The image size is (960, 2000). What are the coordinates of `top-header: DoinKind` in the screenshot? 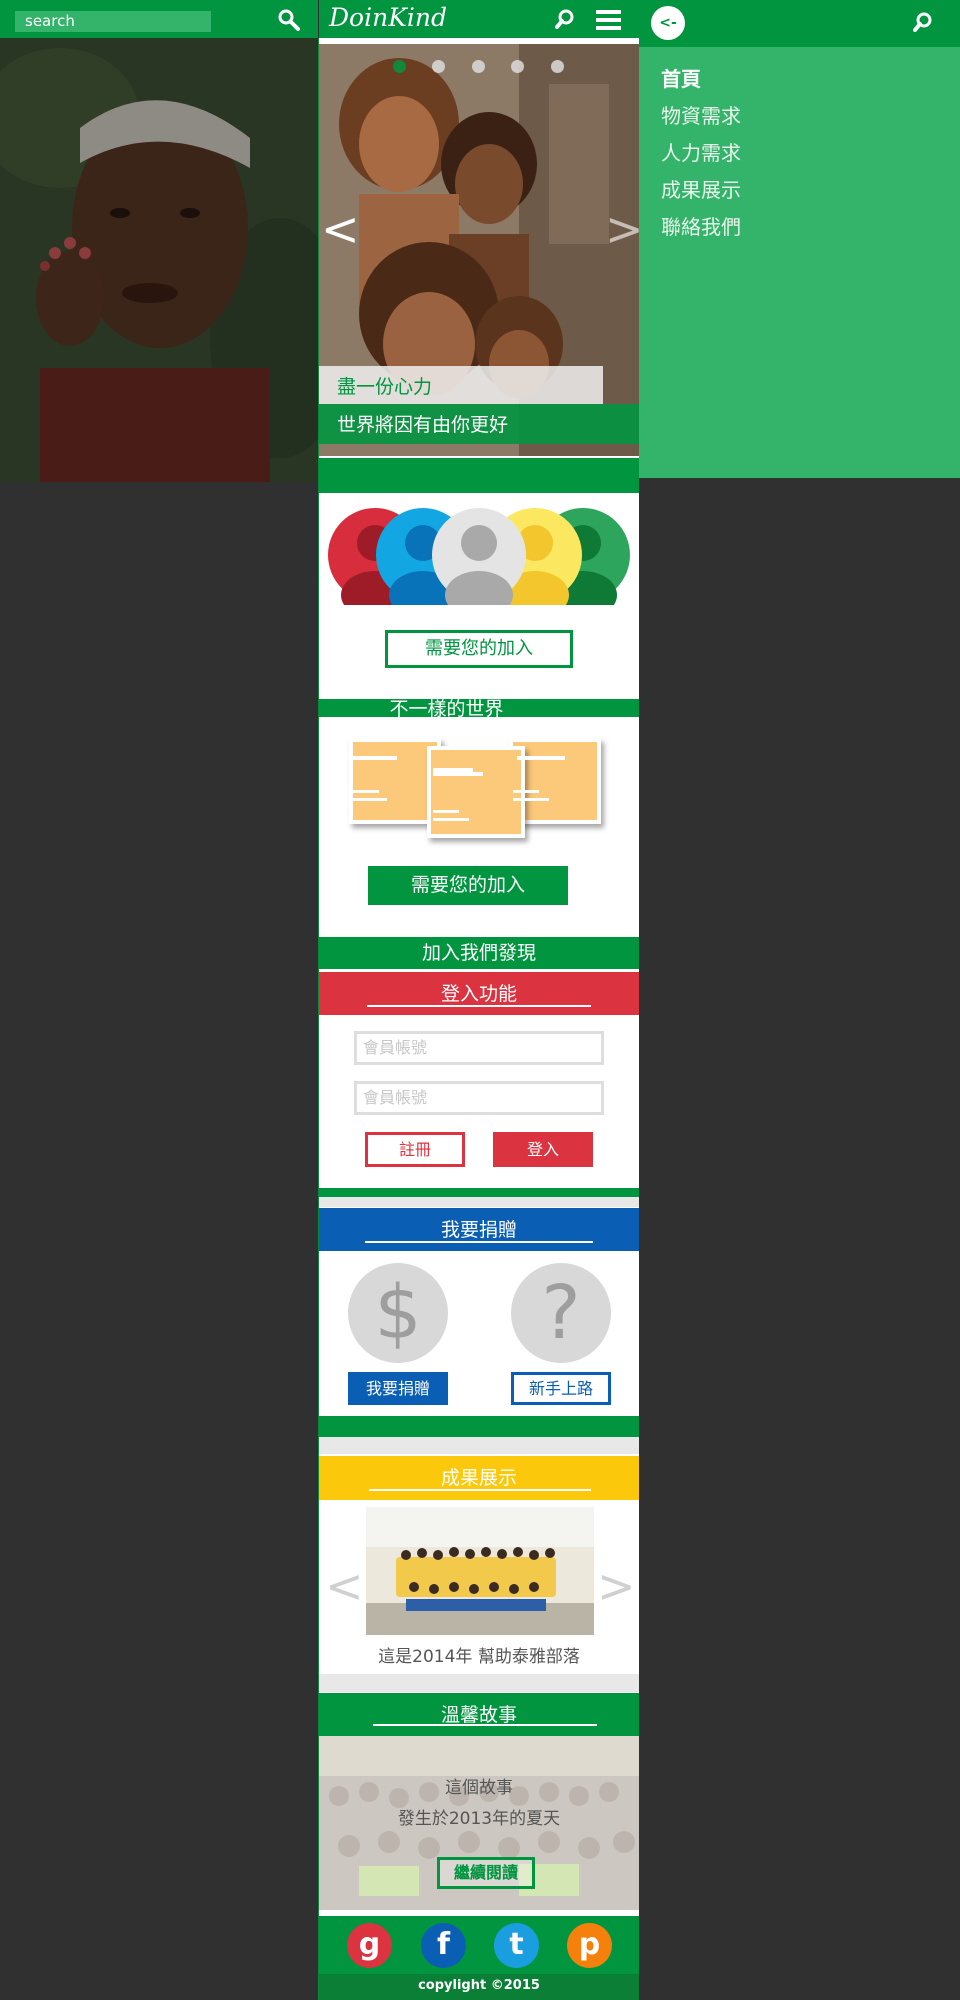 It's located at (479, 19).